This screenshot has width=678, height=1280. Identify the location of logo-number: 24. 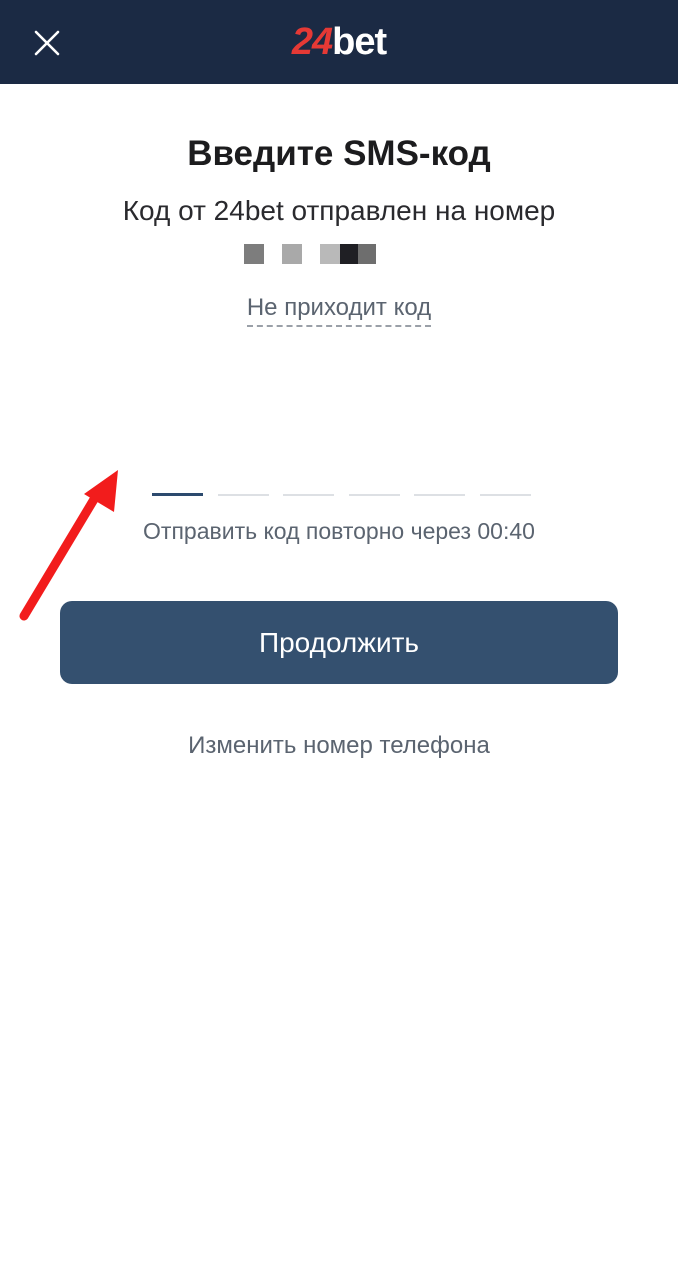
(312, 42).